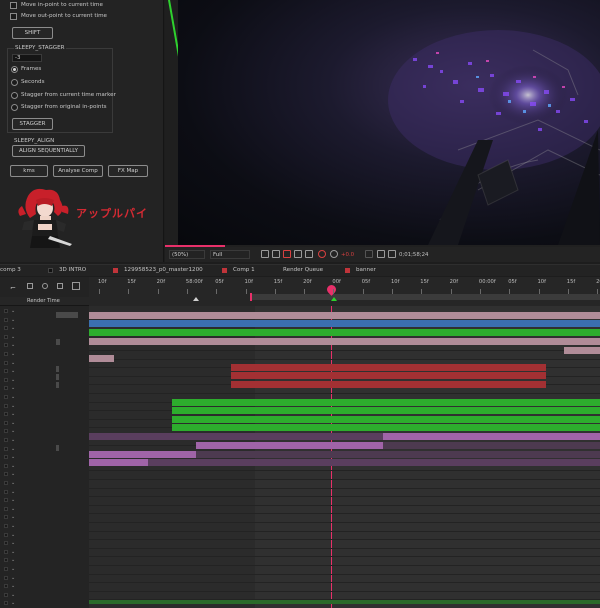  Describe the element at coordinates (392, 254) in the screenshot. I see `show-snapshot-icon` at that location.